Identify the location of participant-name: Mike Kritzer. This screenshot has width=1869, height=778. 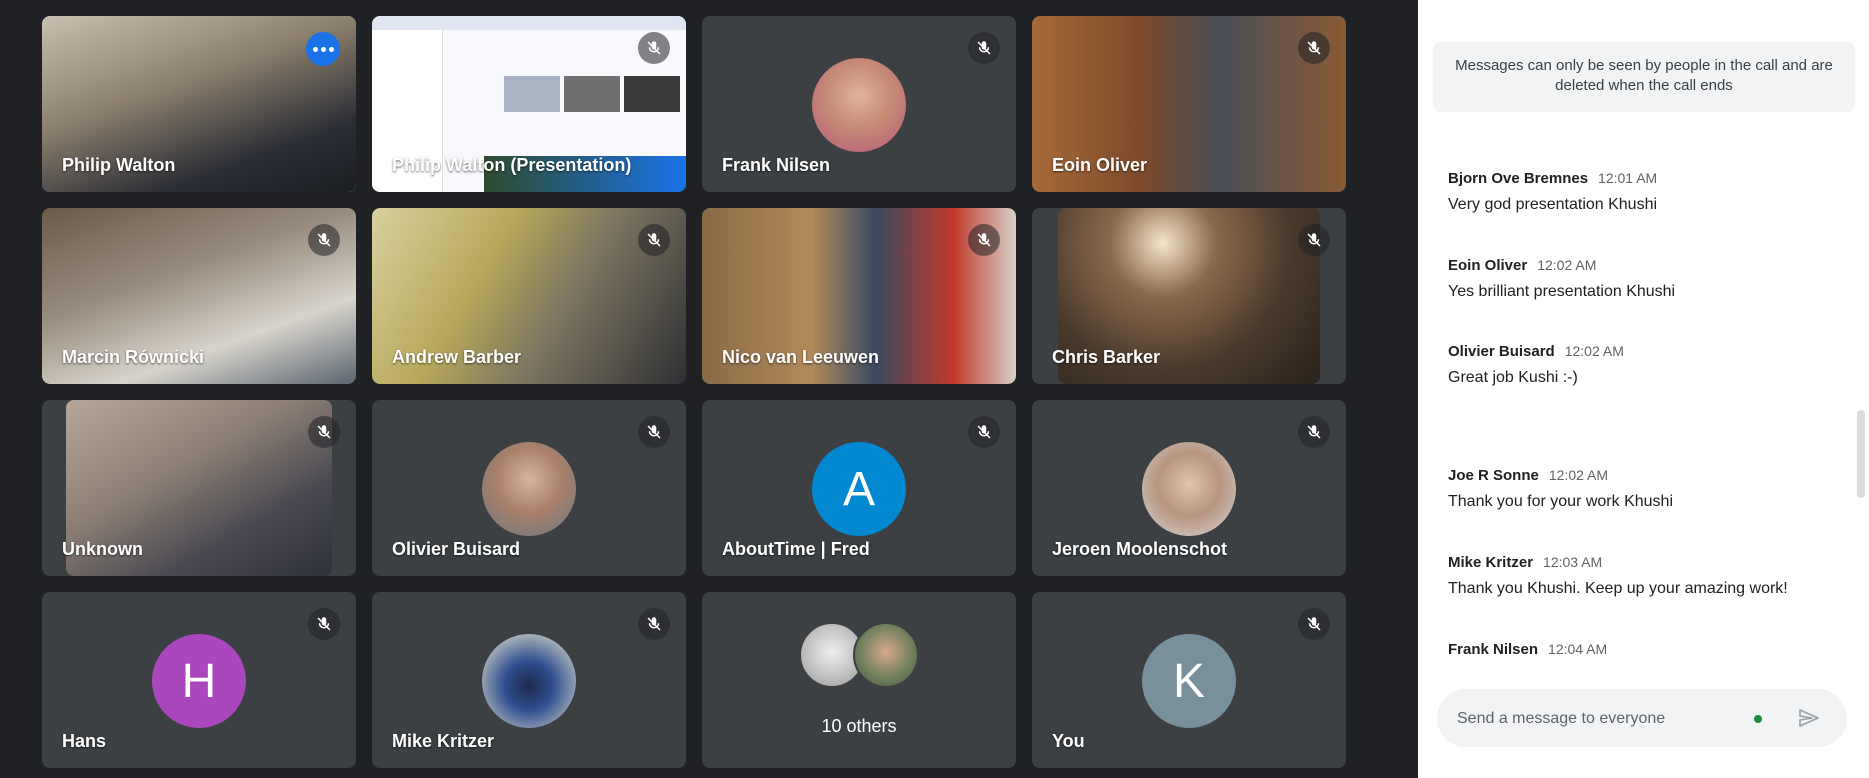
(443, 741).